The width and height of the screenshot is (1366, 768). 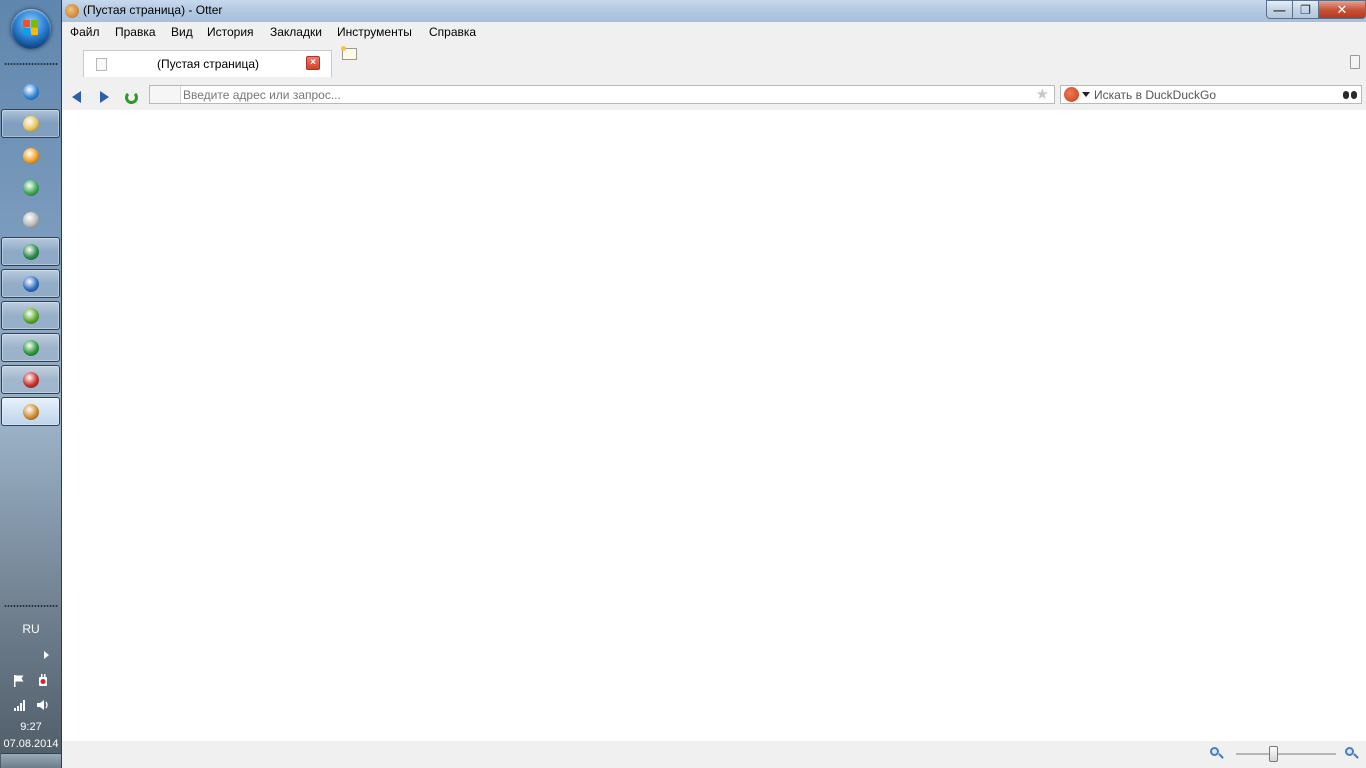 What do you see at coordinates (1286, 754) in the screenshot?
I see `zoom-slider-track` at bounding box center [1286, 754].